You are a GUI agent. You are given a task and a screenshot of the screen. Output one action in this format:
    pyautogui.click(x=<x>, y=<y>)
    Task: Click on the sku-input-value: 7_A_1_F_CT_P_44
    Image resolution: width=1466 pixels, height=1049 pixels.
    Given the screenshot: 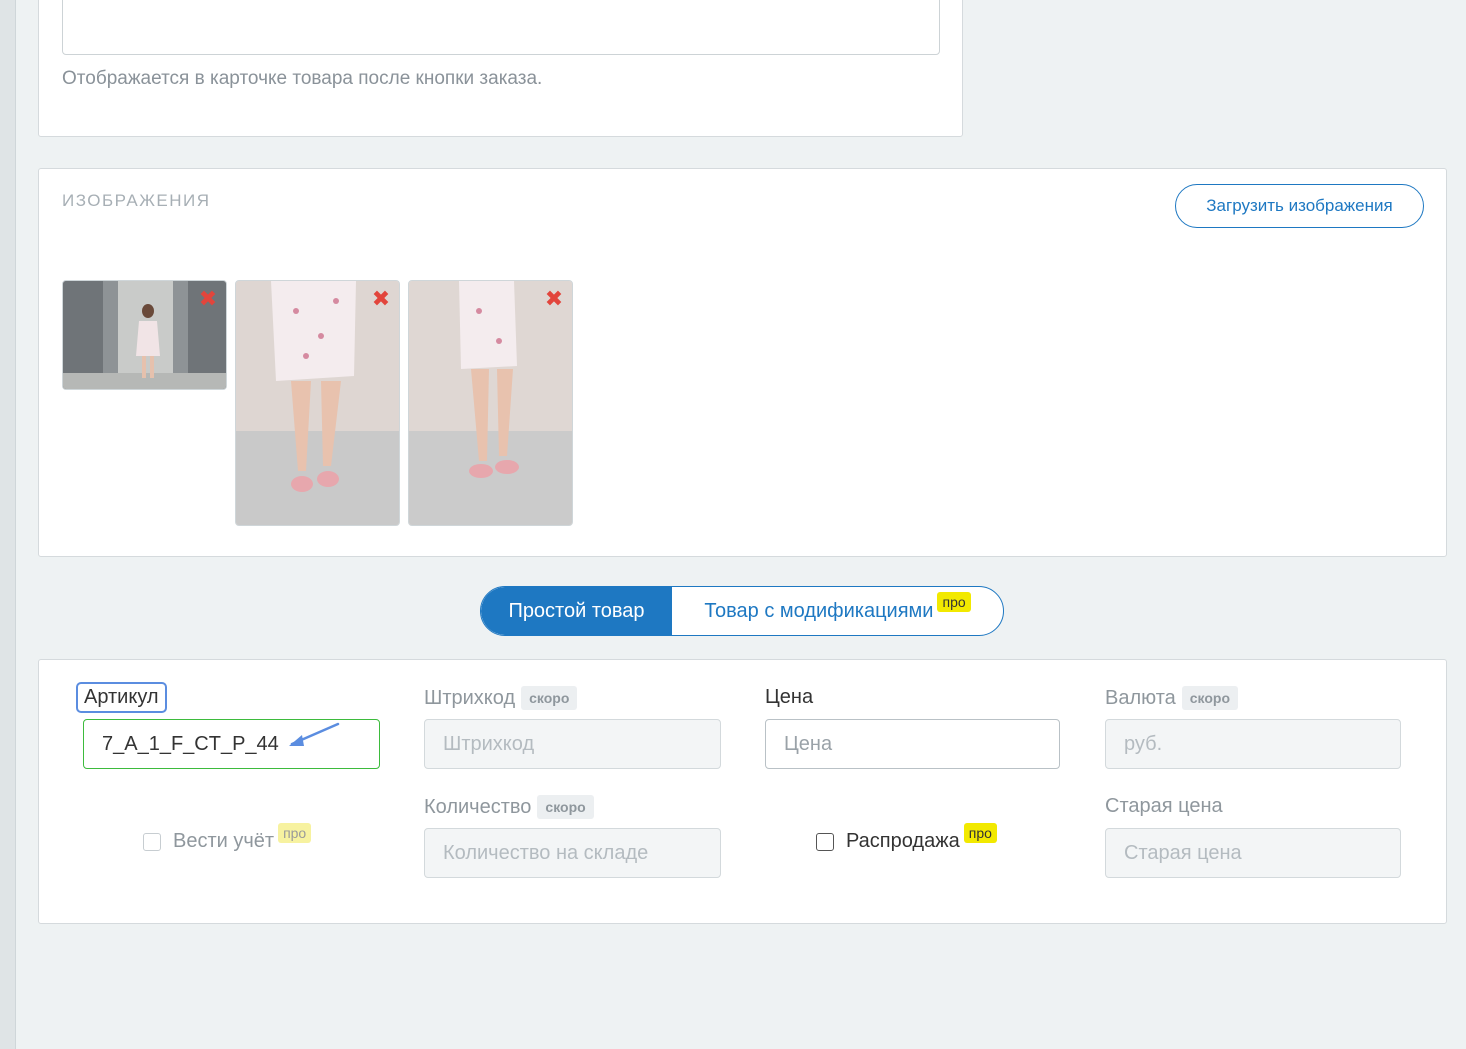 What is the action you would take?
    pyautogui.click(x=190, y=743)
    